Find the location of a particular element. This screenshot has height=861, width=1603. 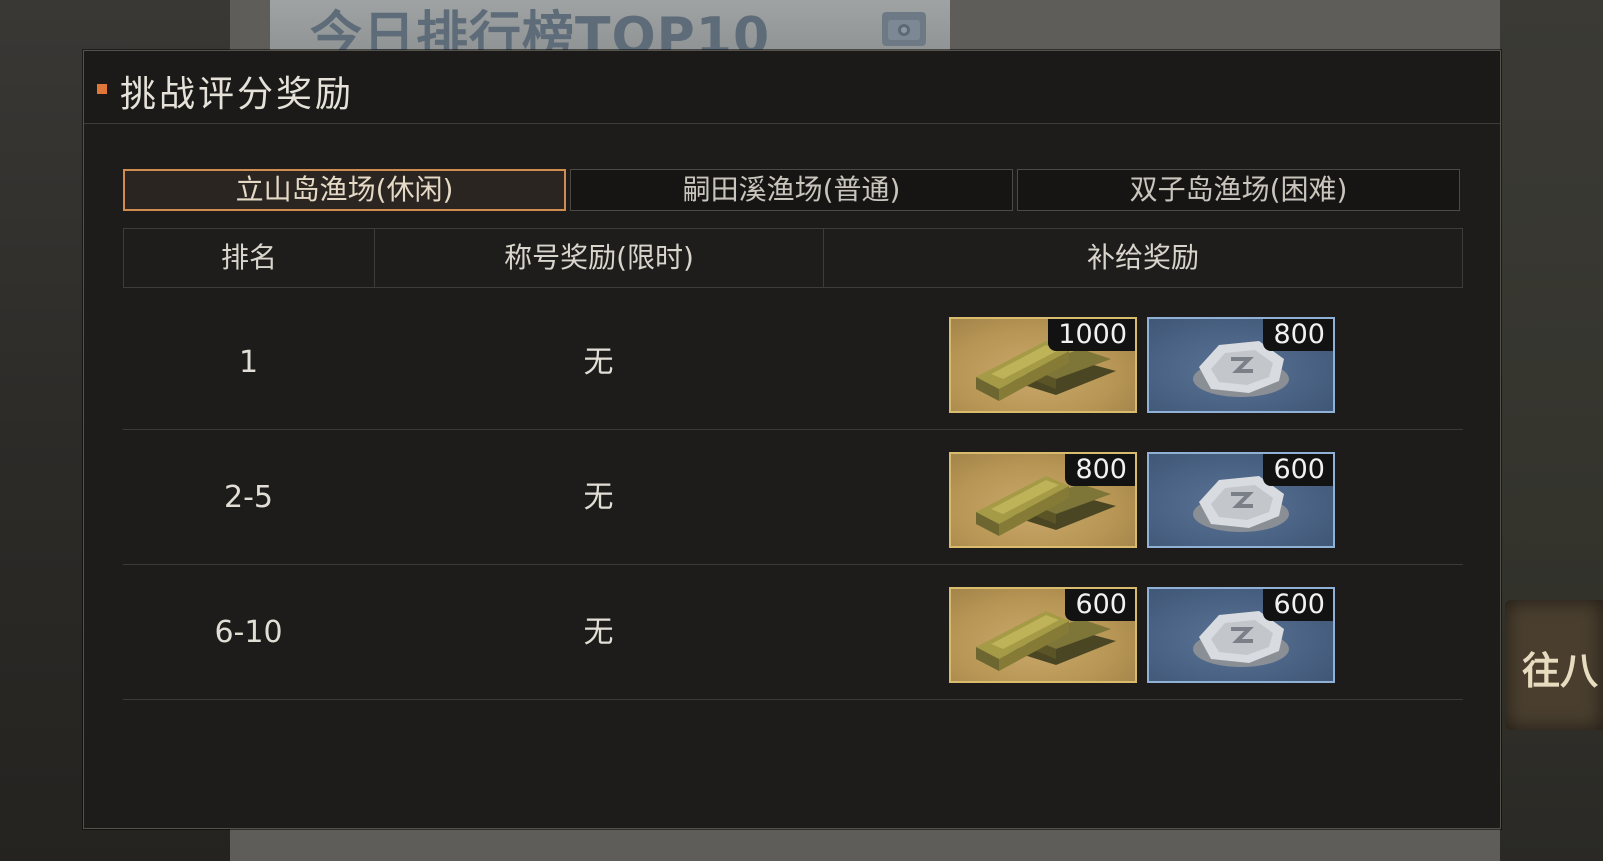

tab-twin-island: 双子岛渔场(困难) is located at coordinates (1238, 190).